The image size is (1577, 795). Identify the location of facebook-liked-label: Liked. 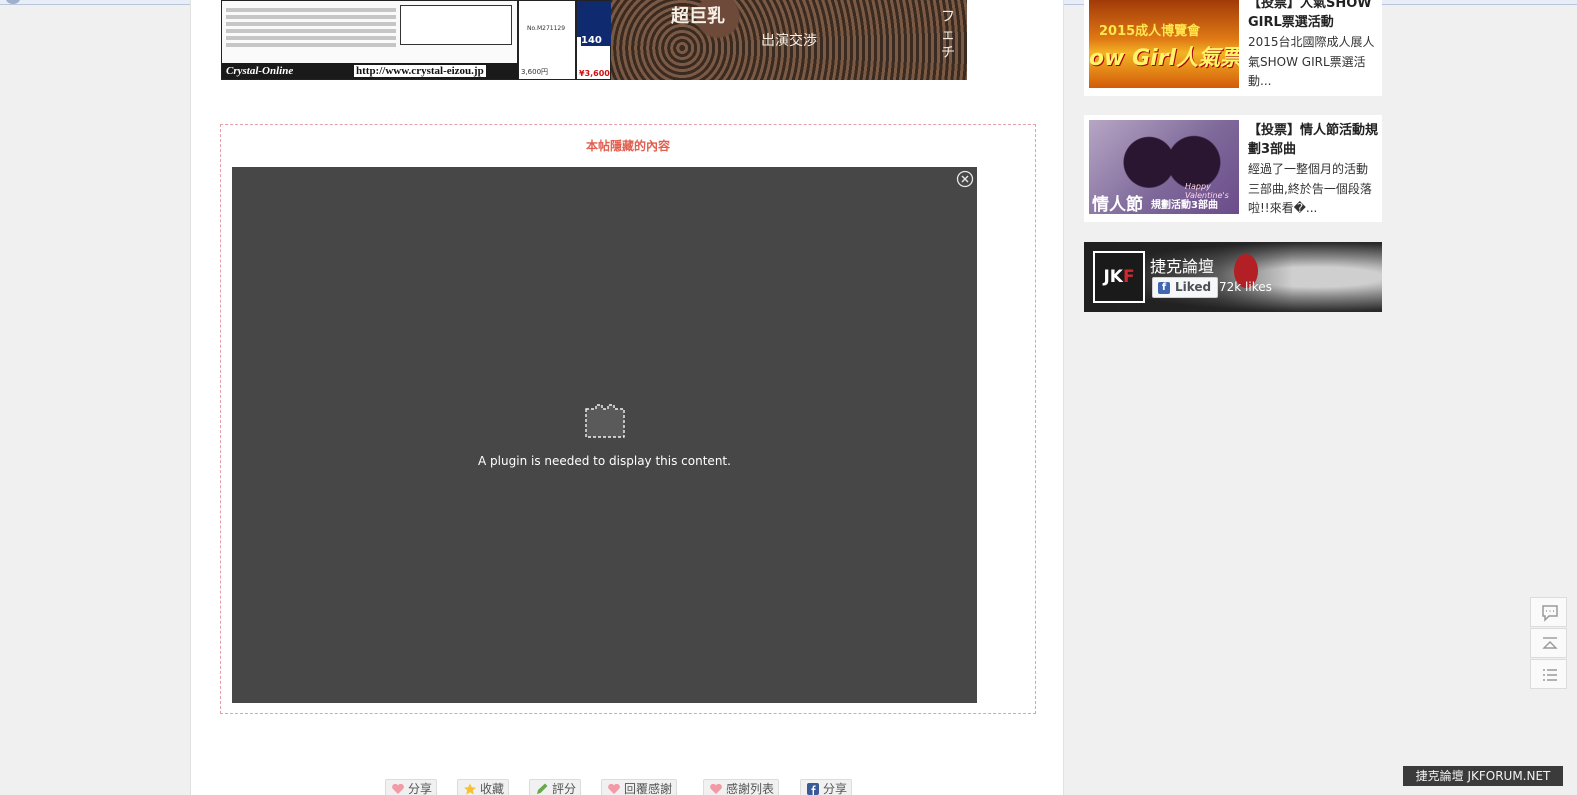
(1193, 287).